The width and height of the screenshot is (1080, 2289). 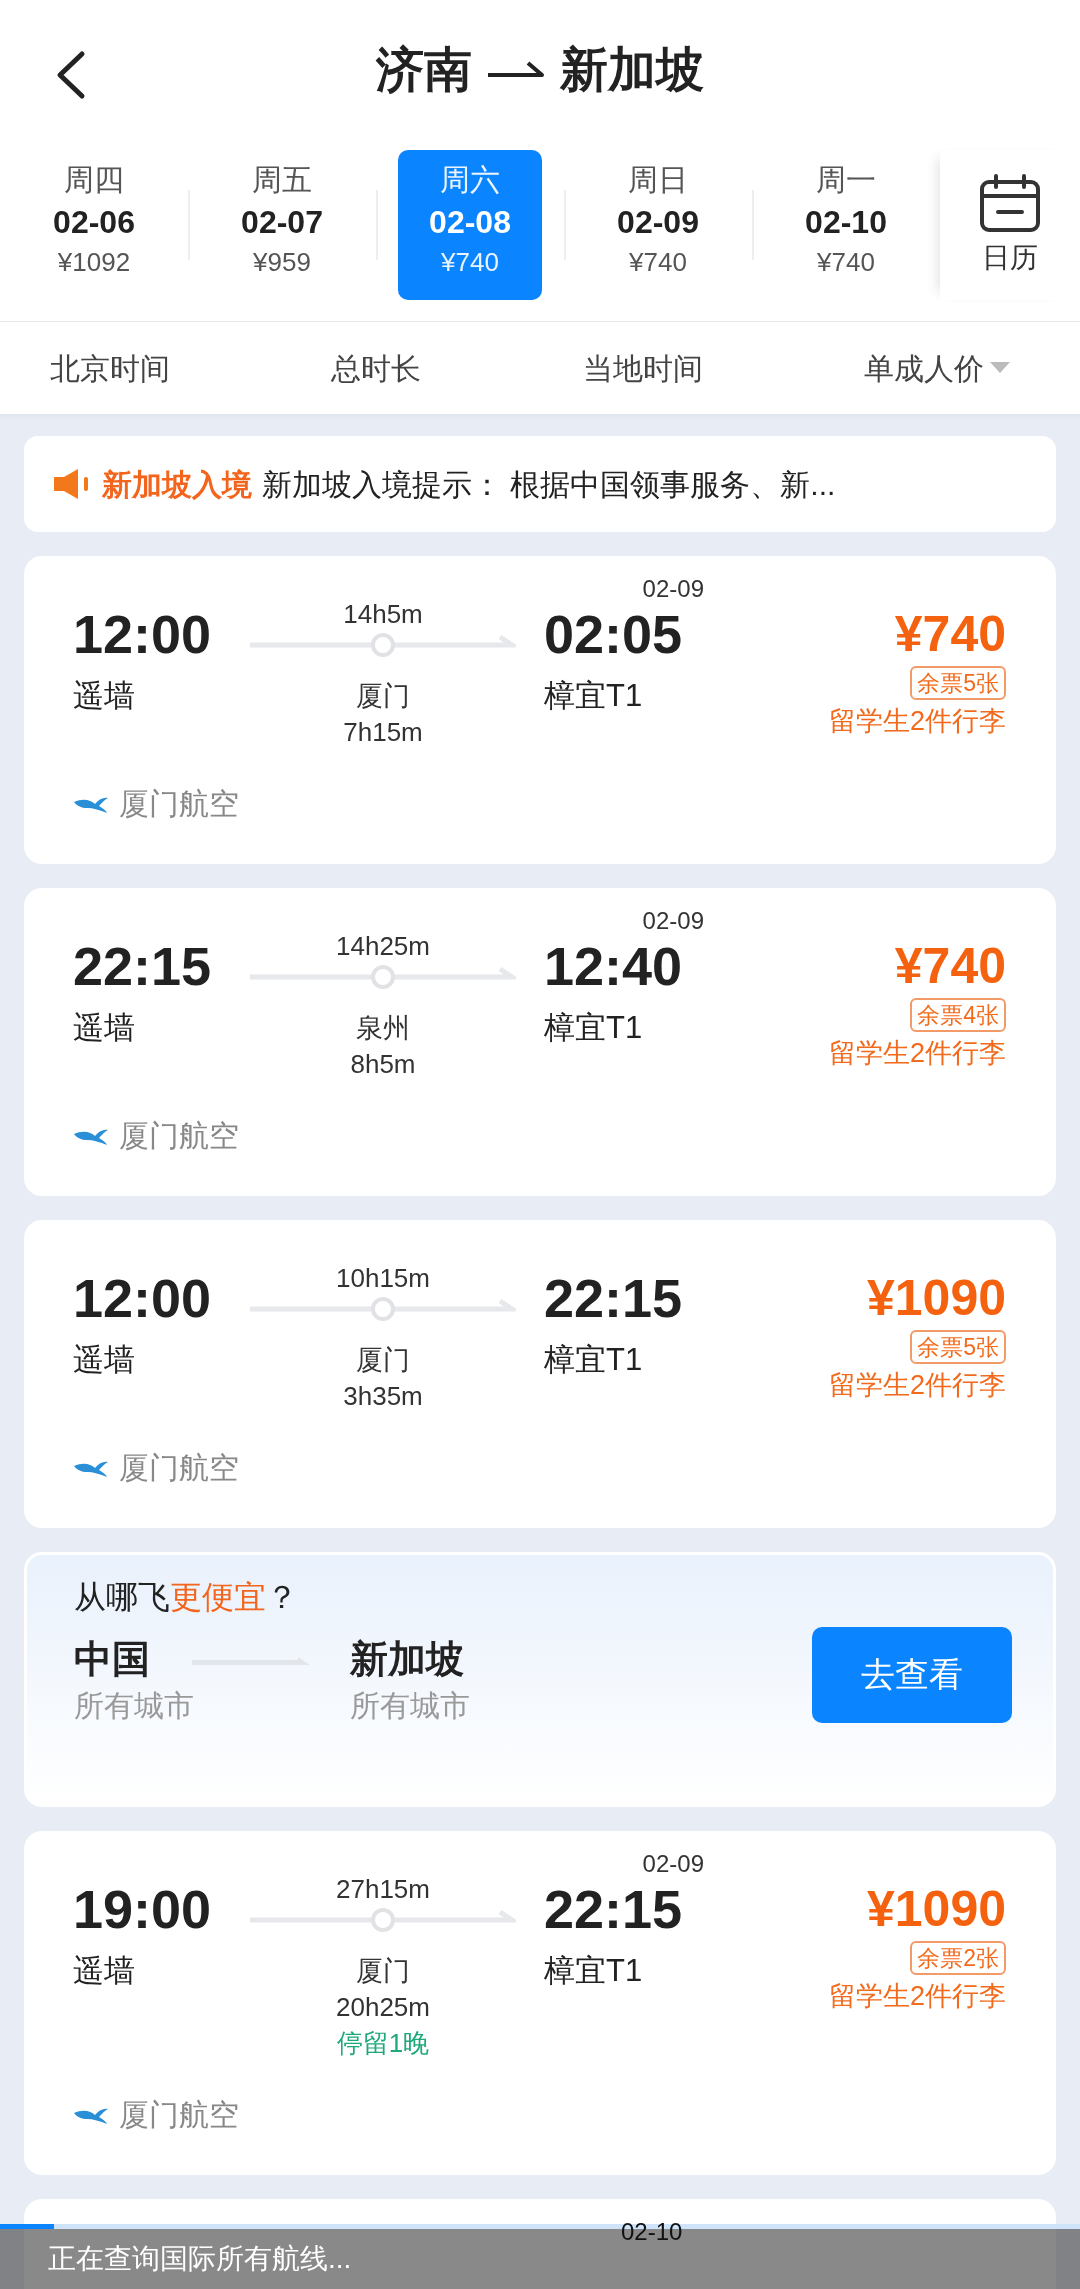 What do you see at coordinates (94, 262) in the screenshot?
I see `date-price: ¥1092` at bounding box center [94, 262].